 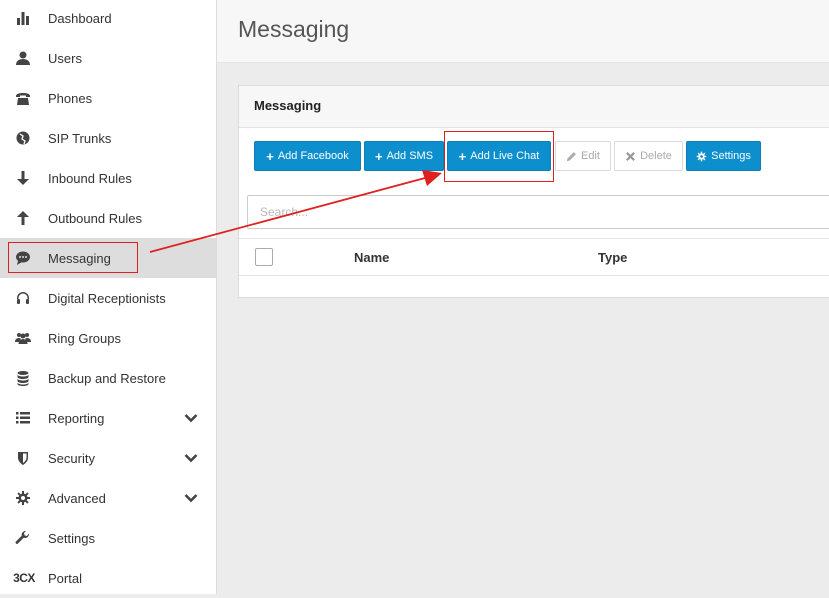 What do you see at coordinates (108, 458) in the screenshot?
I see `sidebar-item-security: Security` at bounding box center [108, 458].